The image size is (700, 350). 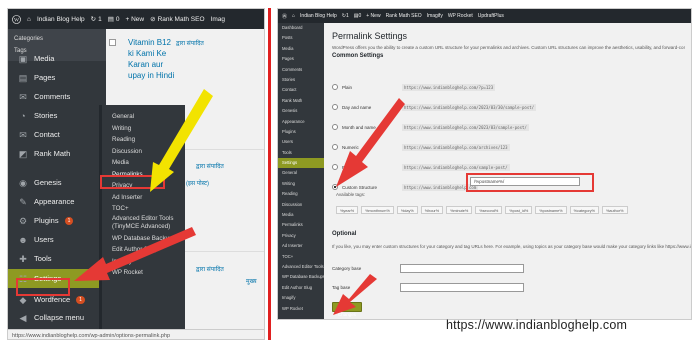 I want to click on red-divider-line, so click(x=269, y=174).